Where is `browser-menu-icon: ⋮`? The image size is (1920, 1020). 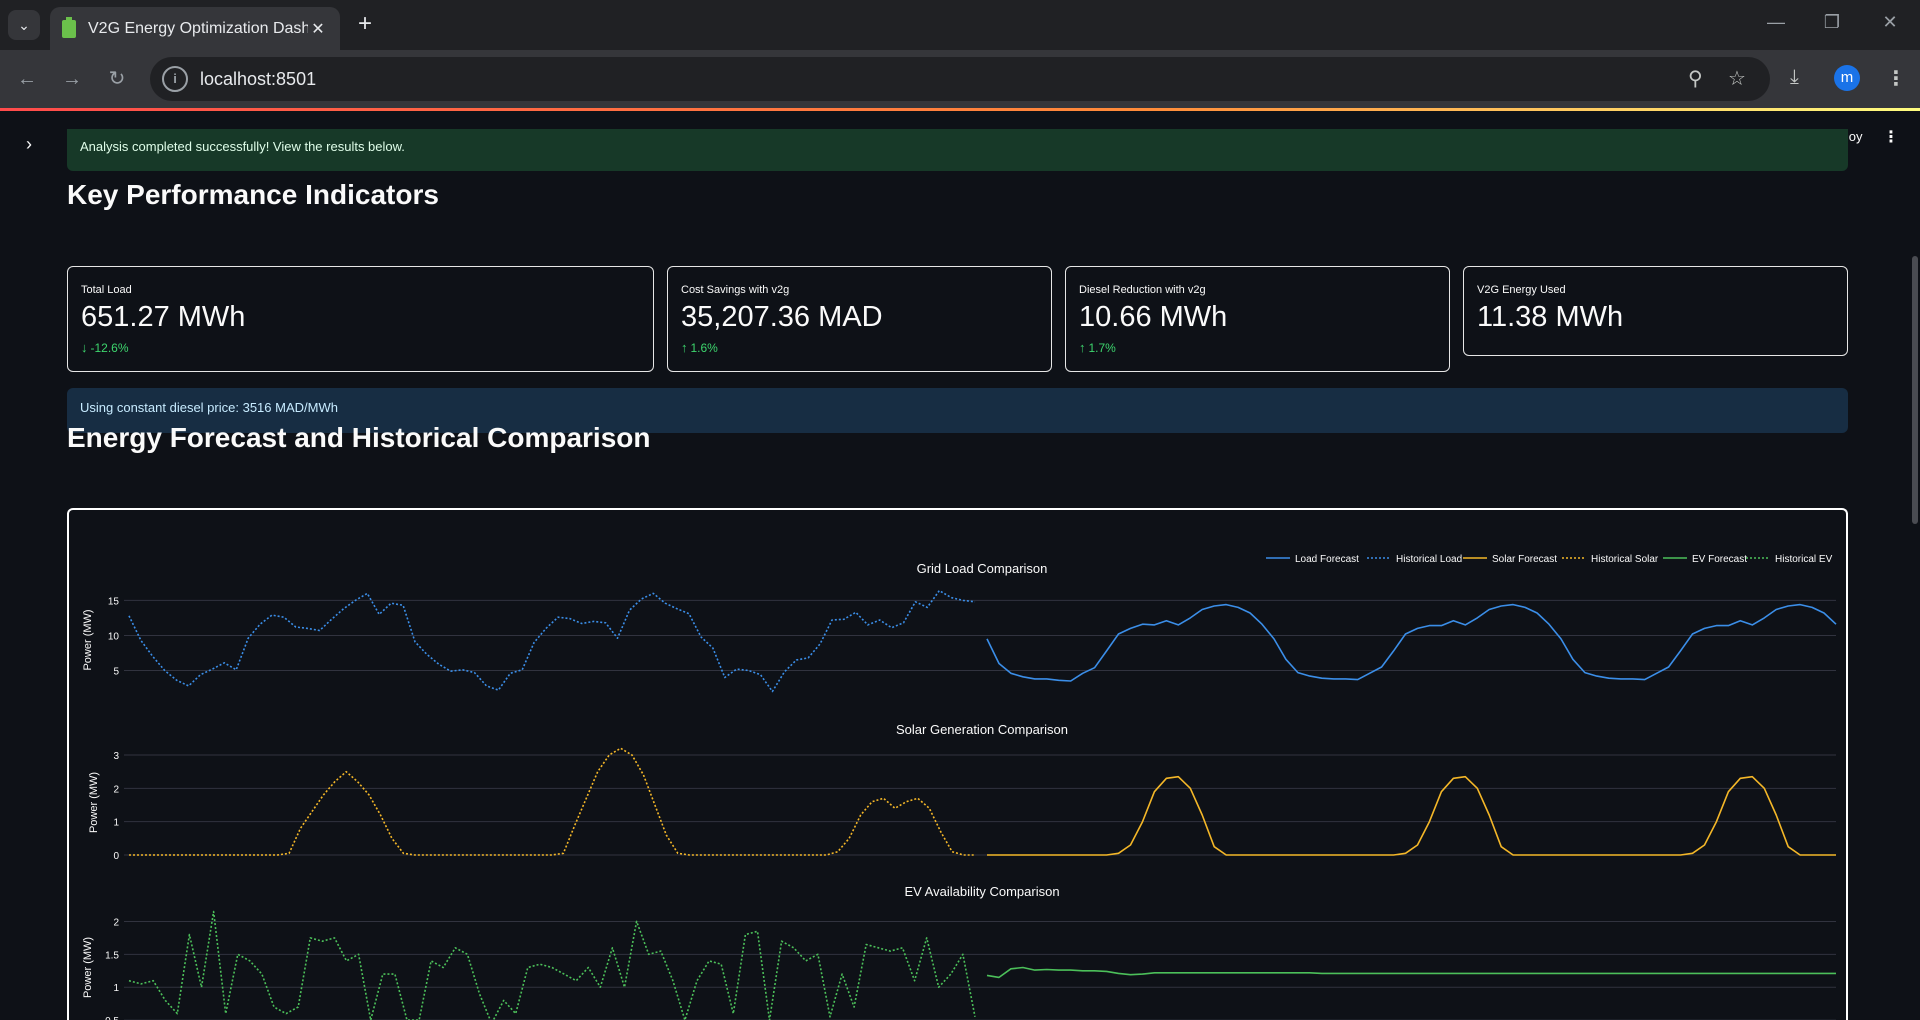
browser-menu-icon: ⋮ is located at coordinates (1896, 78).